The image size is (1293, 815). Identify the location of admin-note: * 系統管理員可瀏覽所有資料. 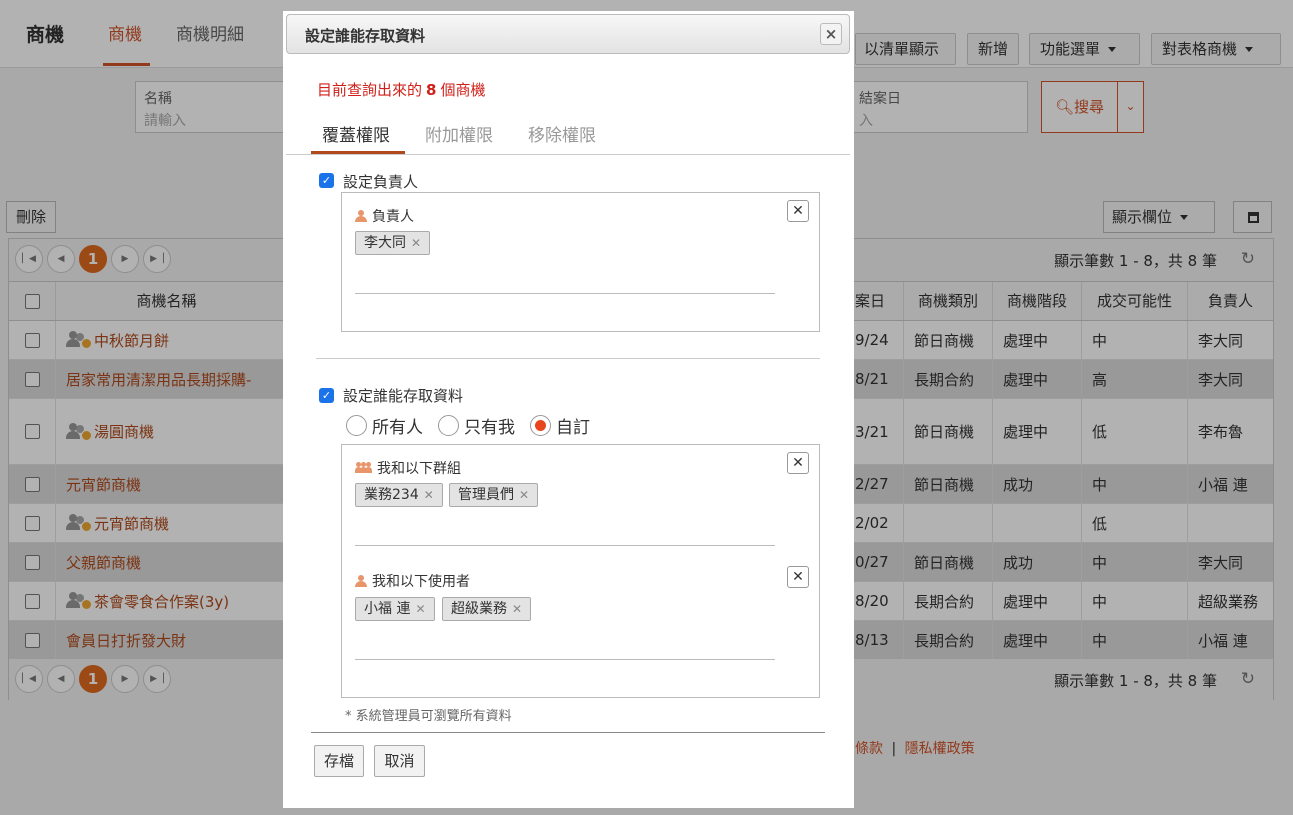
(428, 716).